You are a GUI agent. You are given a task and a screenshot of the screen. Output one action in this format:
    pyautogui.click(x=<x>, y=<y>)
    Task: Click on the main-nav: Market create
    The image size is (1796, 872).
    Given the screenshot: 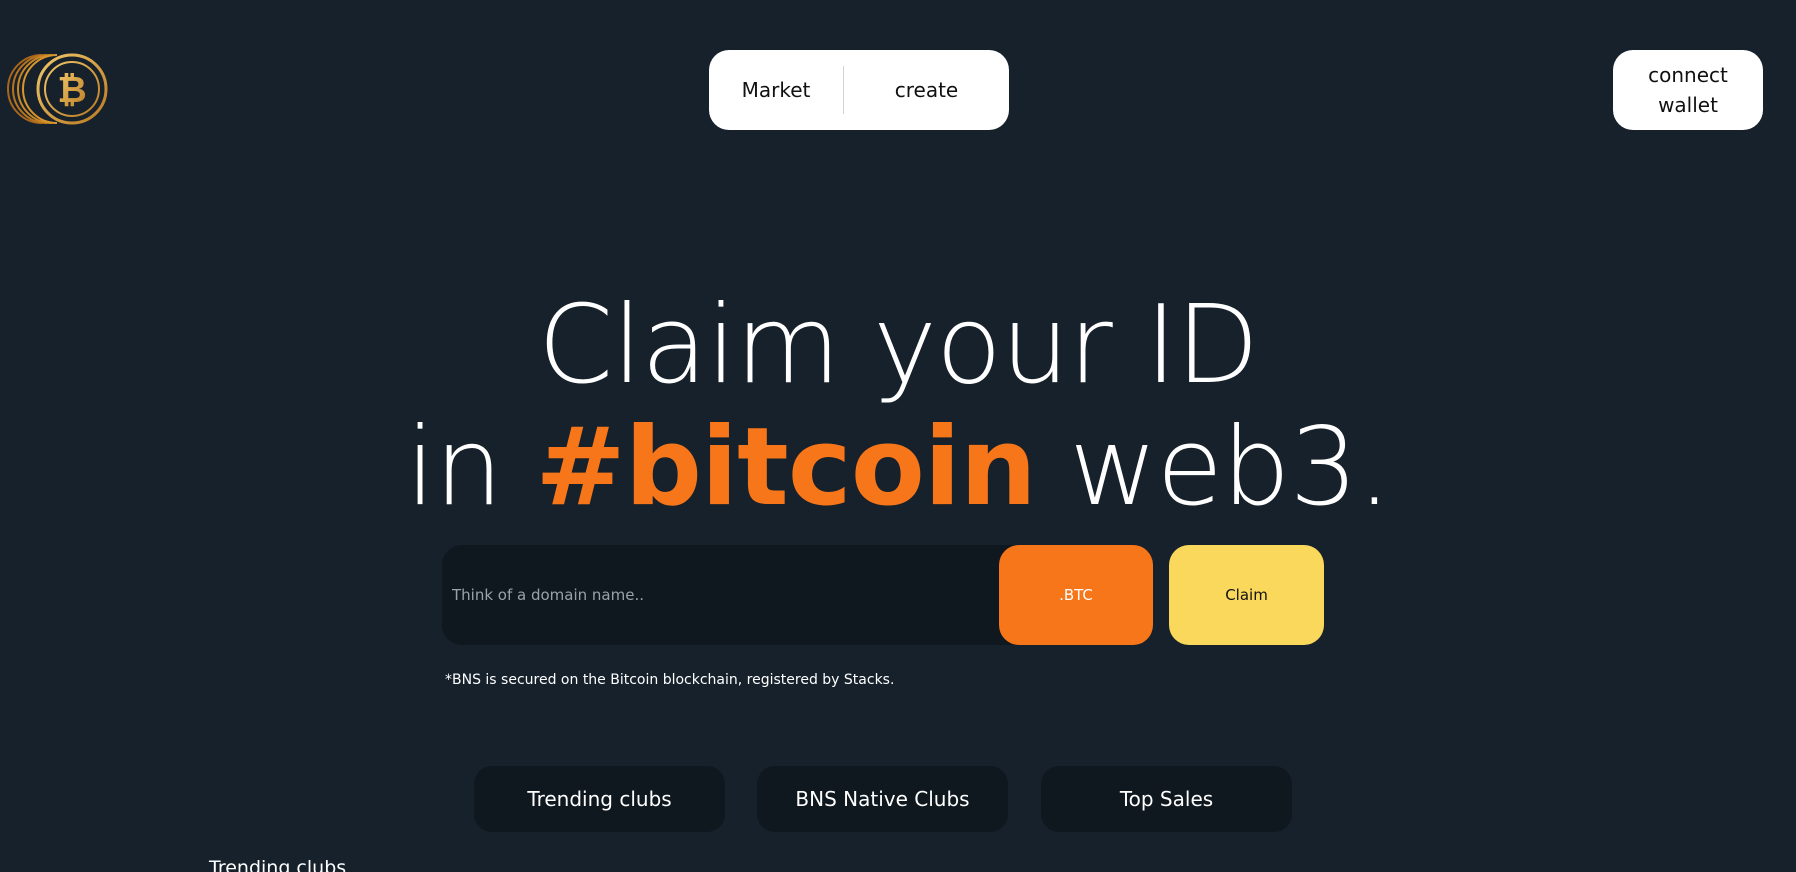 What is the action you would take?
    pyautogui.click(x=859, y=90)
    